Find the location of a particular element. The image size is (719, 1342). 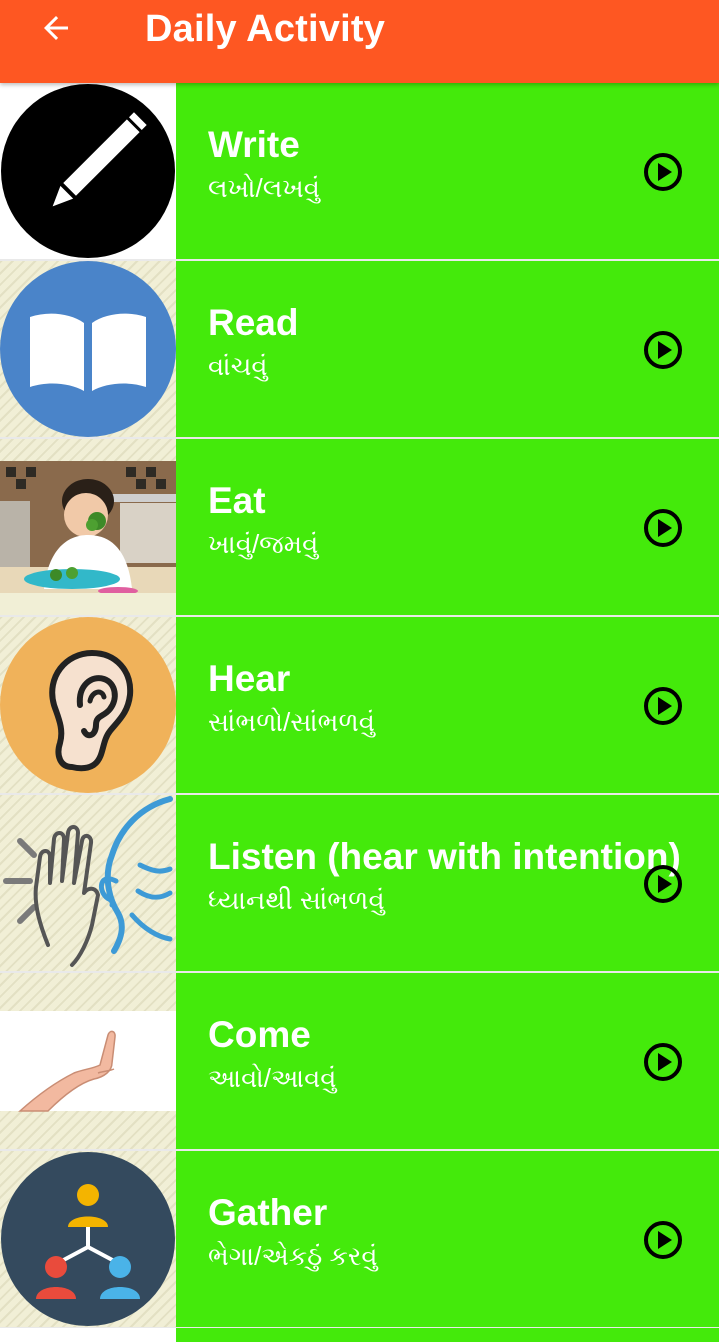

app-bar: Daily Activity is located at coordinates (359, 41).